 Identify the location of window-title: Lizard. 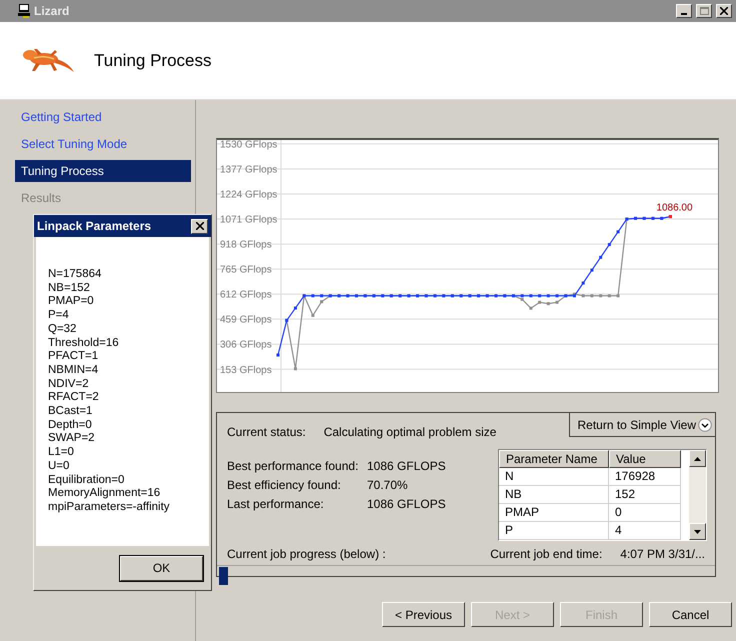
(52, 11).